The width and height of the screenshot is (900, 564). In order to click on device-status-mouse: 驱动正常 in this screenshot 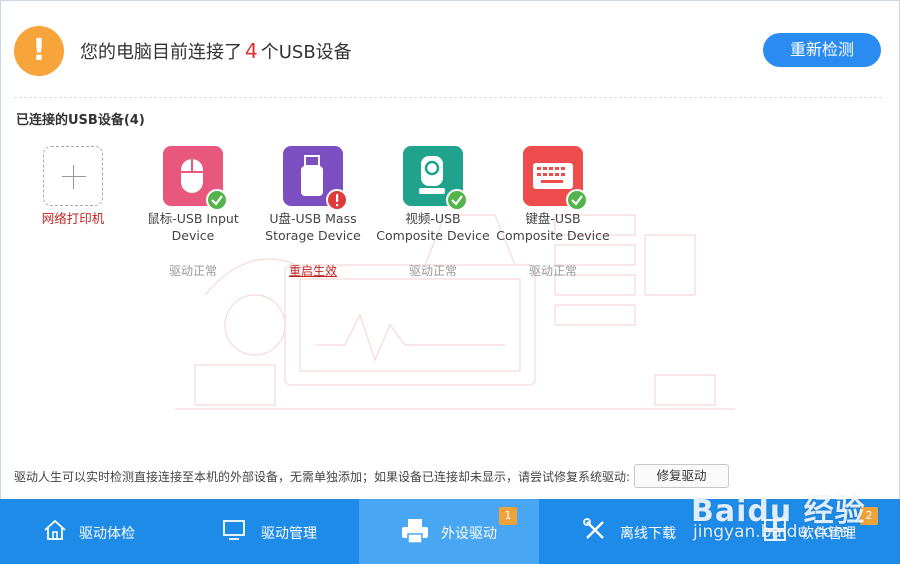, I will do `click(192, 271)`.